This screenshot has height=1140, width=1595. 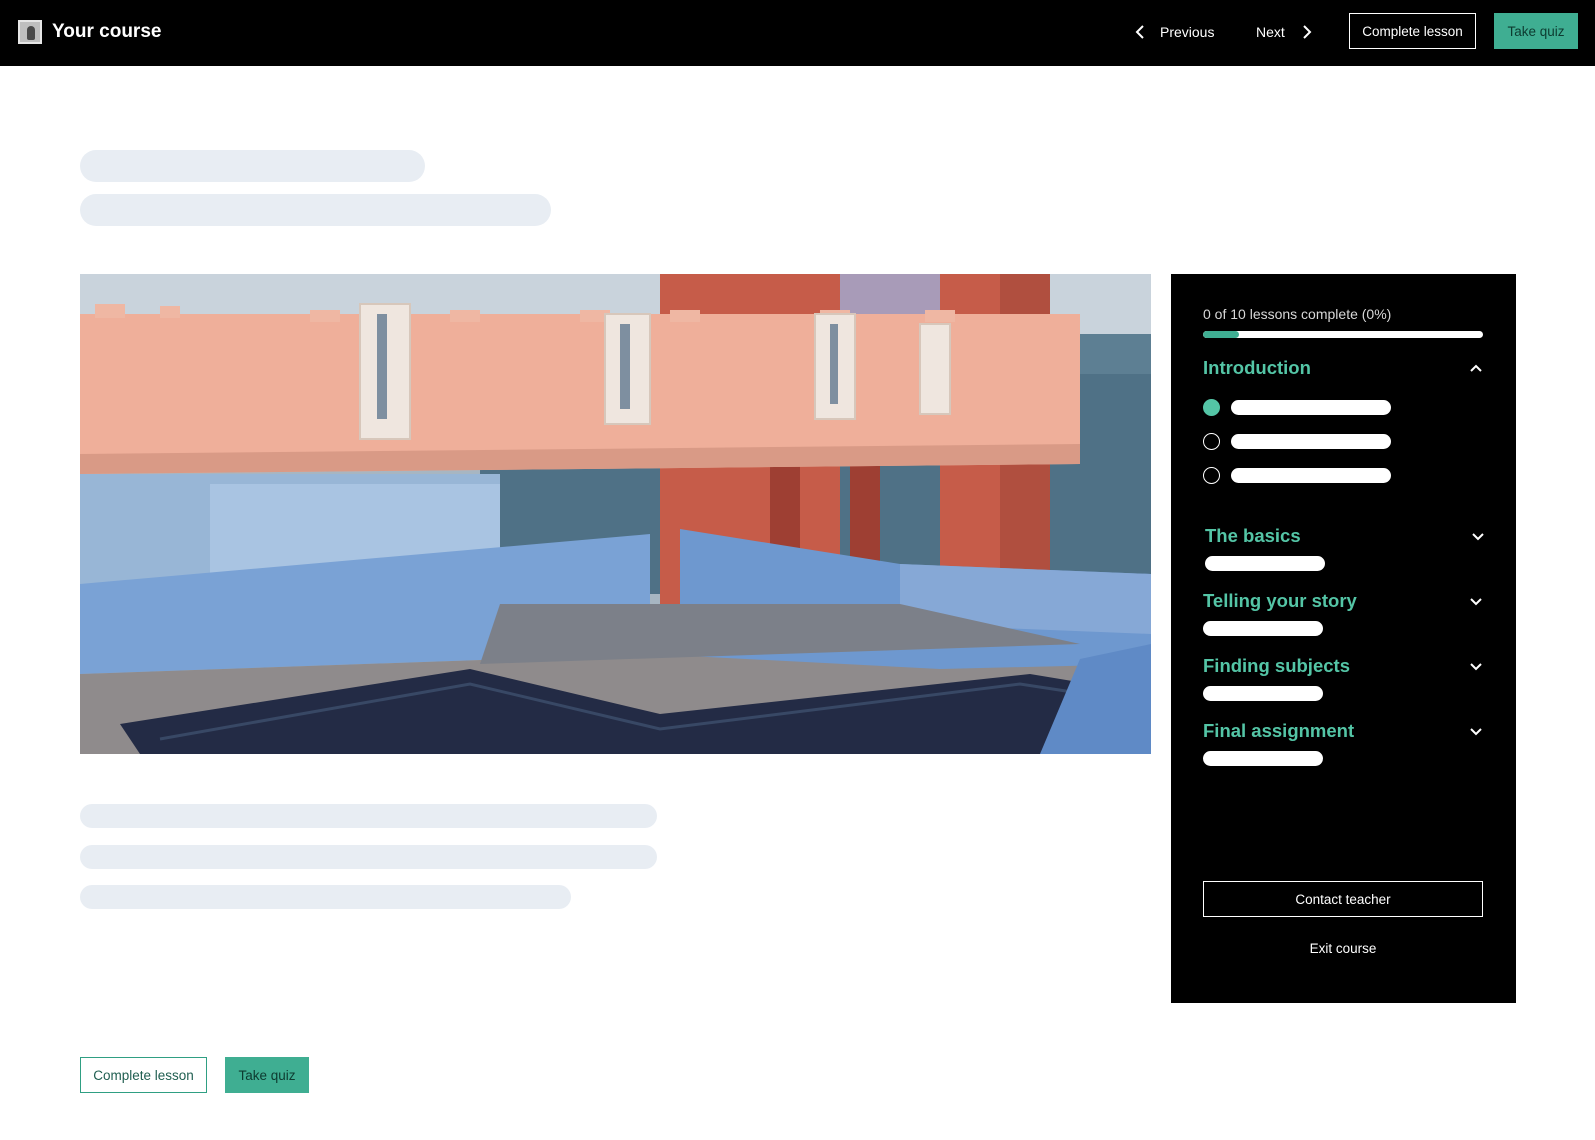 What do you see at coordinates (1343, 334) in the screenshot?
I see `progress-bar` at bounding box center [1343, 334].